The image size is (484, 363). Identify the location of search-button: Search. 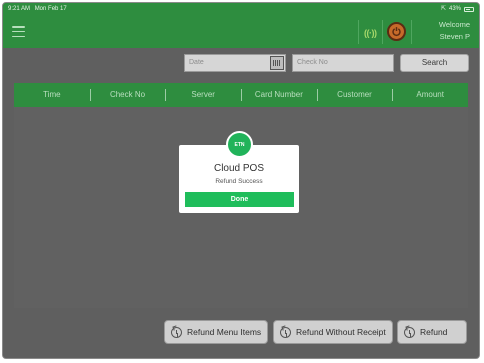
(434, 63).